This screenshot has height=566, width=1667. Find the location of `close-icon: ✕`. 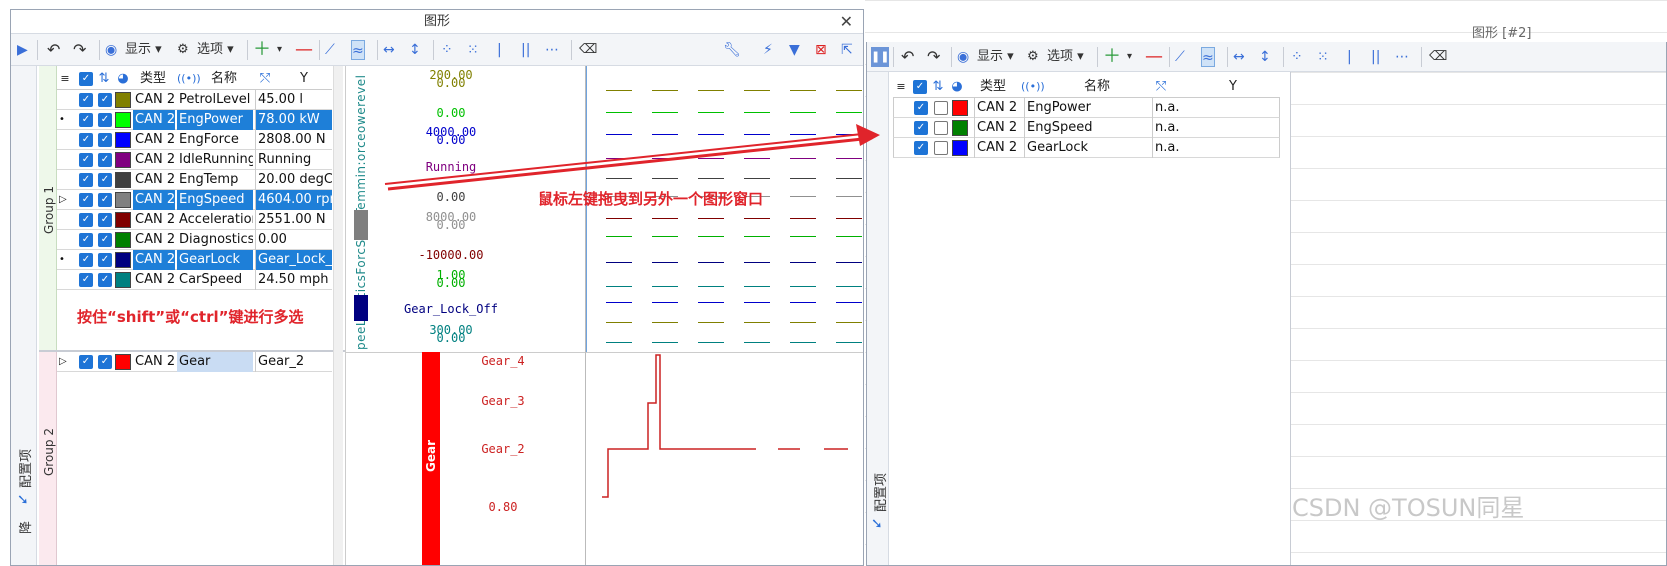

close-icon: ✕ is located at coordinates (846, 22).